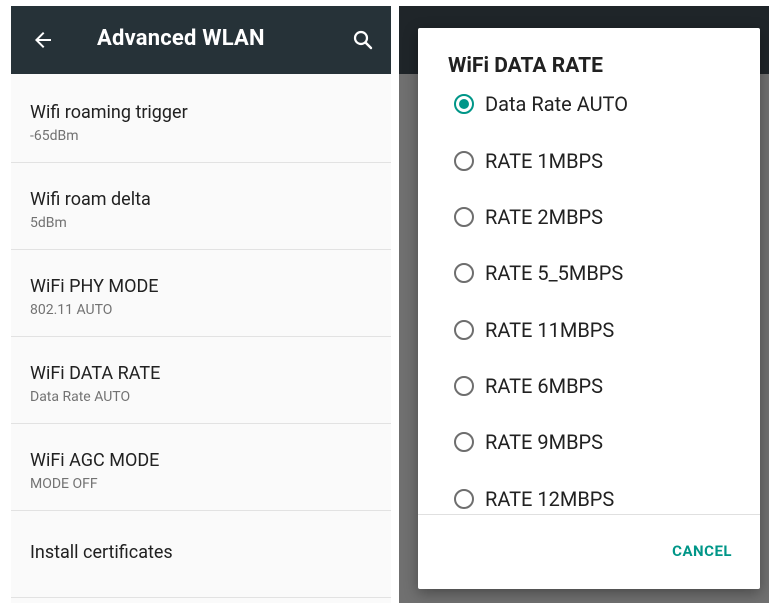 The height and width of the screenshot is (603, 769). Describe the element at coordinates (363, 40) in the screenshot. I see `search-icon` at that location.